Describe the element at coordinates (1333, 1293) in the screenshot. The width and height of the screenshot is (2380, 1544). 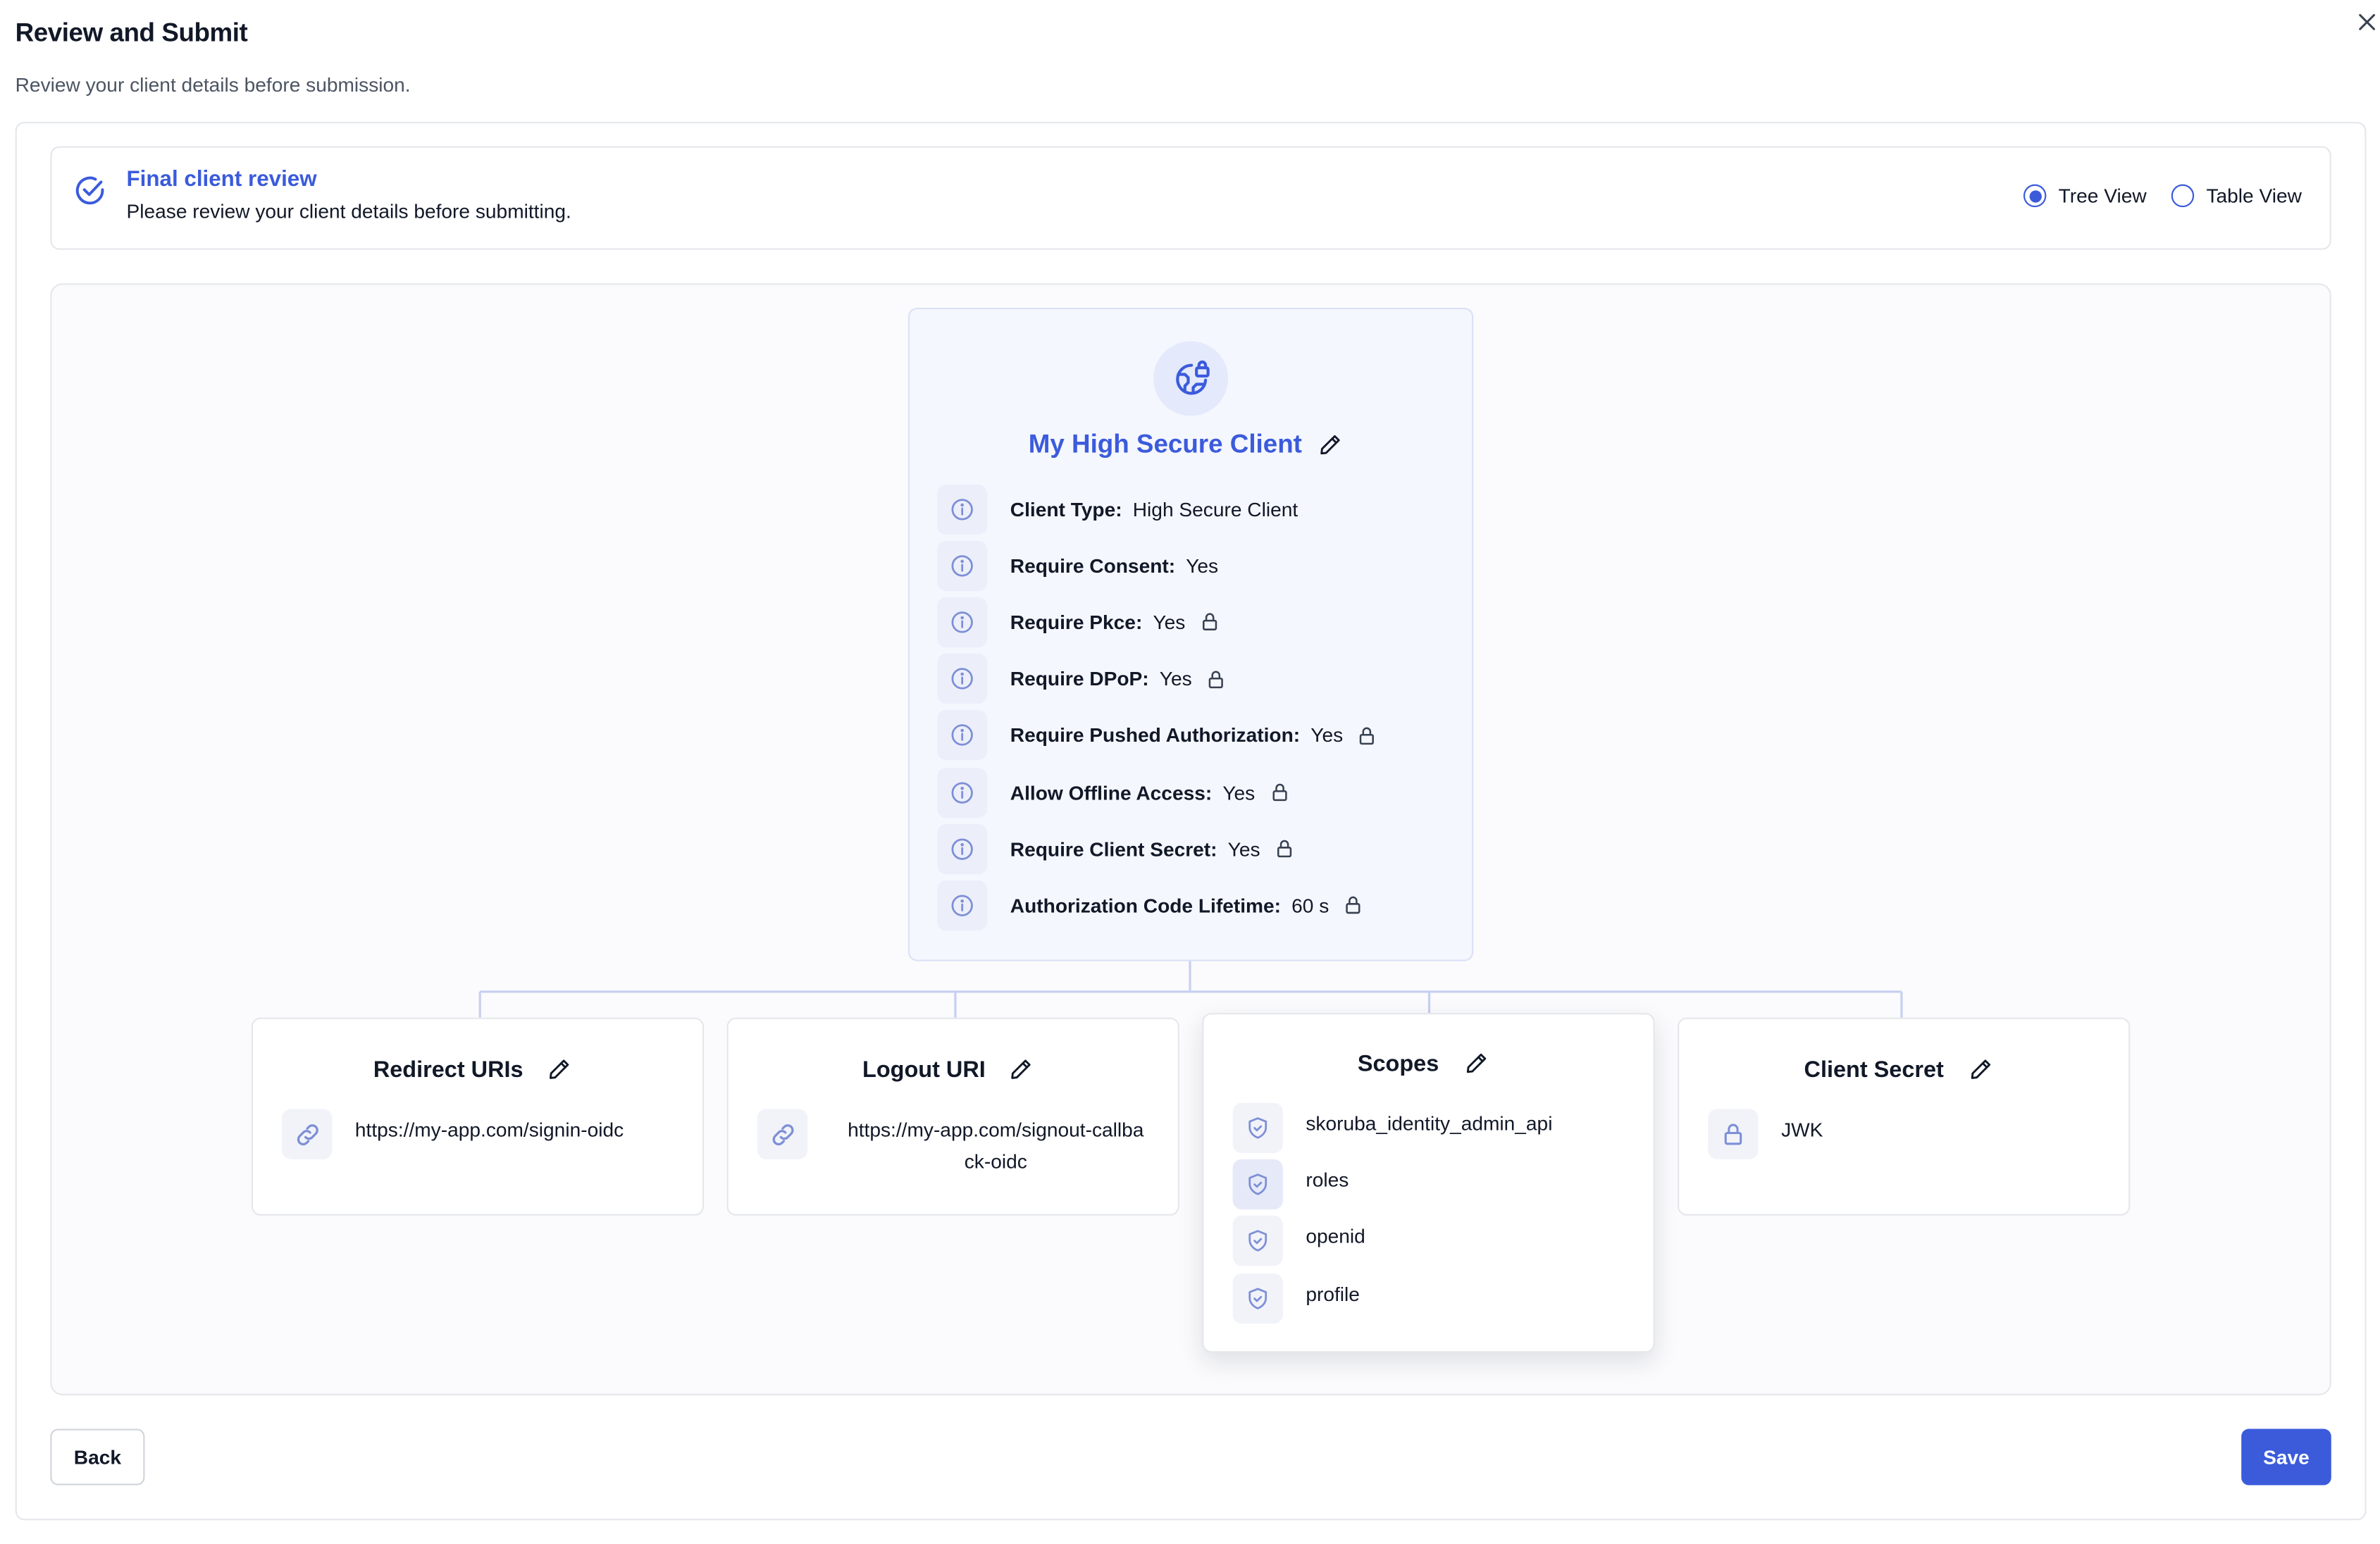
I see `scope-item: profile` at that location.